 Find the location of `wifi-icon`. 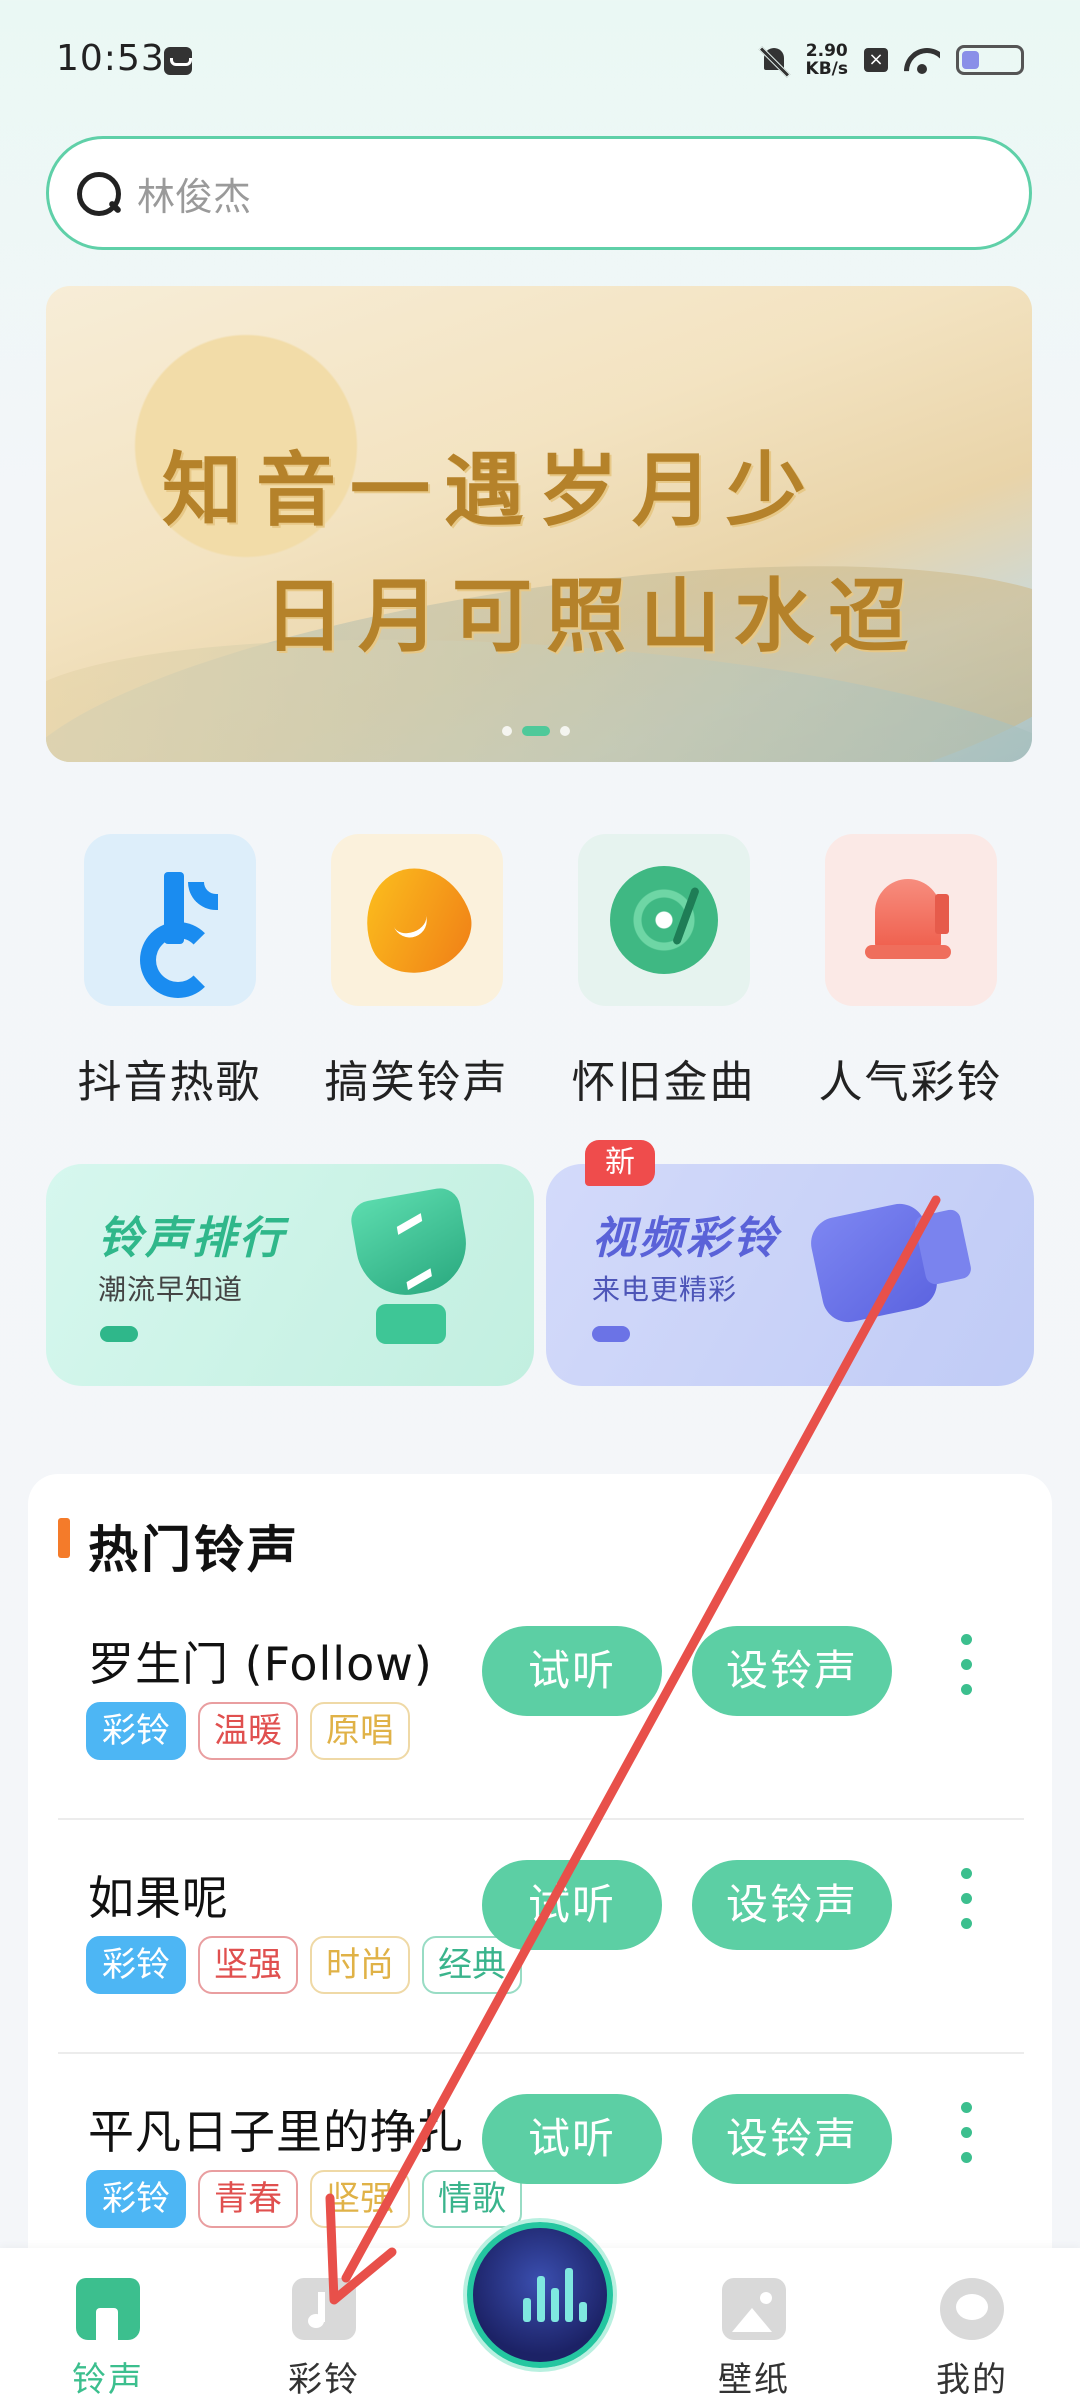

wifi-icon is located at coordinates (922, 60).